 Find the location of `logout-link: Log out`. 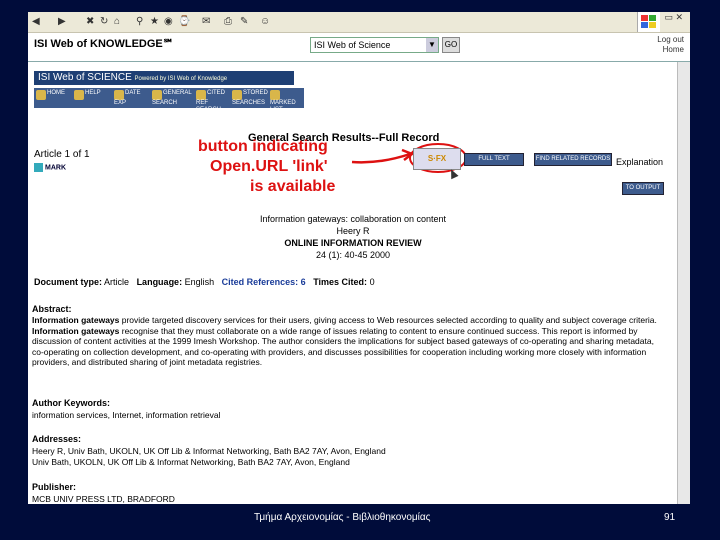

logout-link: Log out is located at coordinates (670, 40).